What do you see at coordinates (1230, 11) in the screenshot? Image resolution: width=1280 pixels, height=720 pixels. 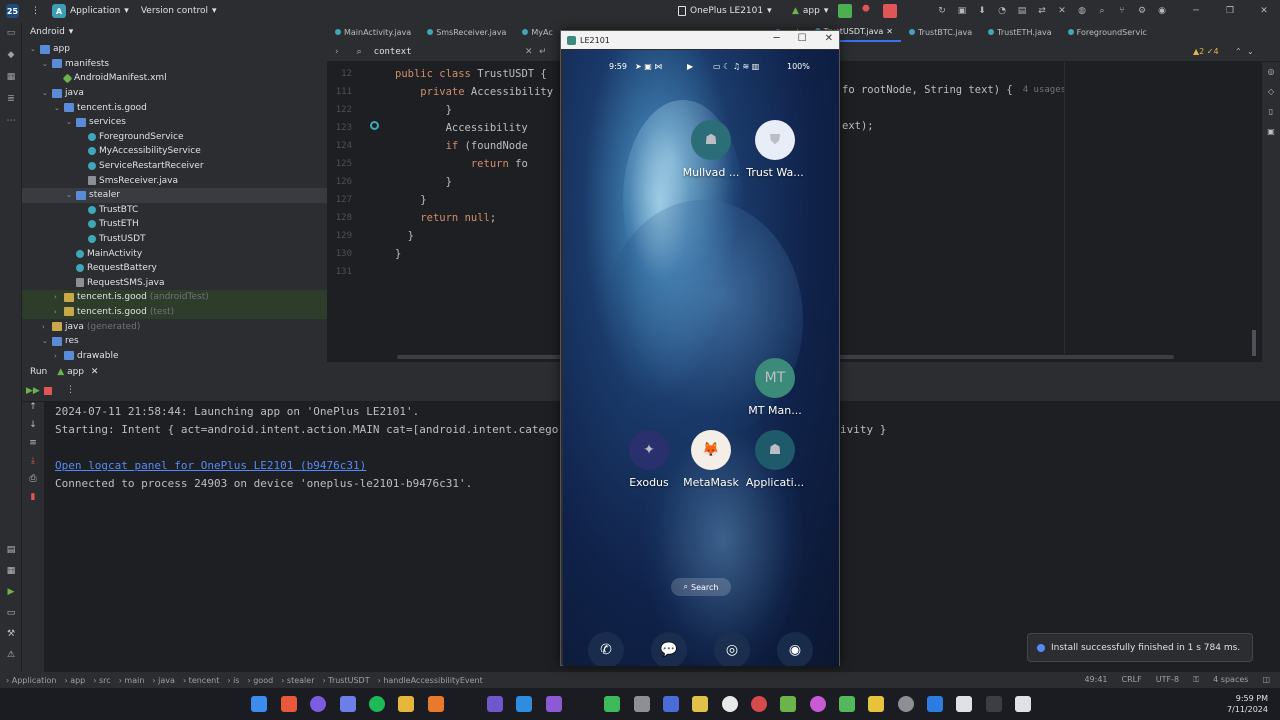 I see `restore-icon: ❐` at bounding box center [1230, 11].